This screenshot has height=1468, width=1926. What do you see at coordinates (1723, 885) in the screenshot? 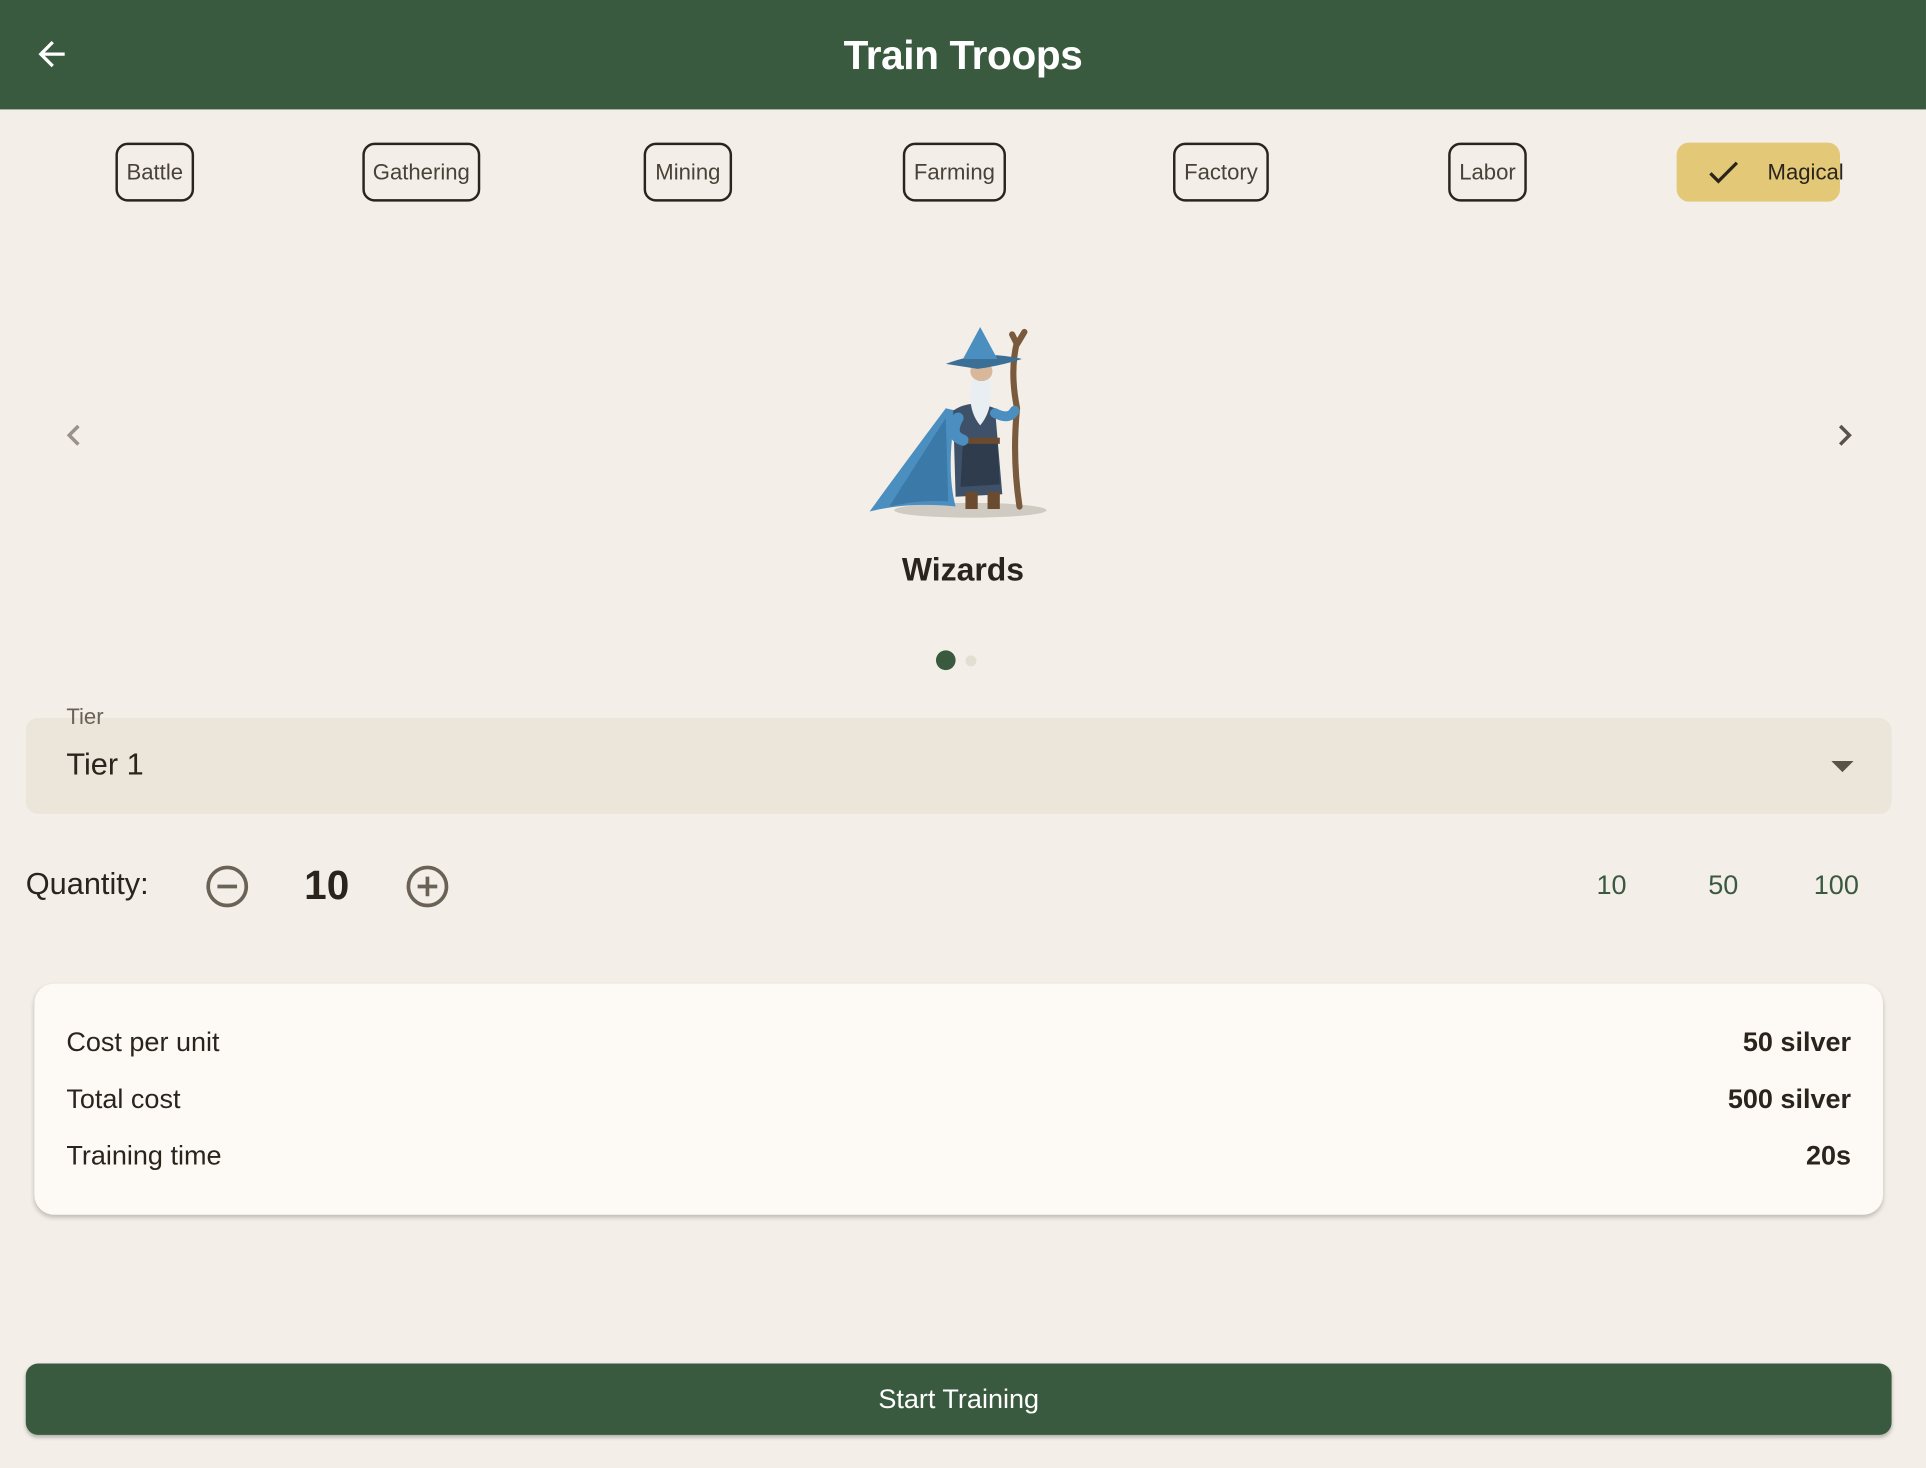
I see `preset-quantity-50: 50` at bounding box center [1723, 885].